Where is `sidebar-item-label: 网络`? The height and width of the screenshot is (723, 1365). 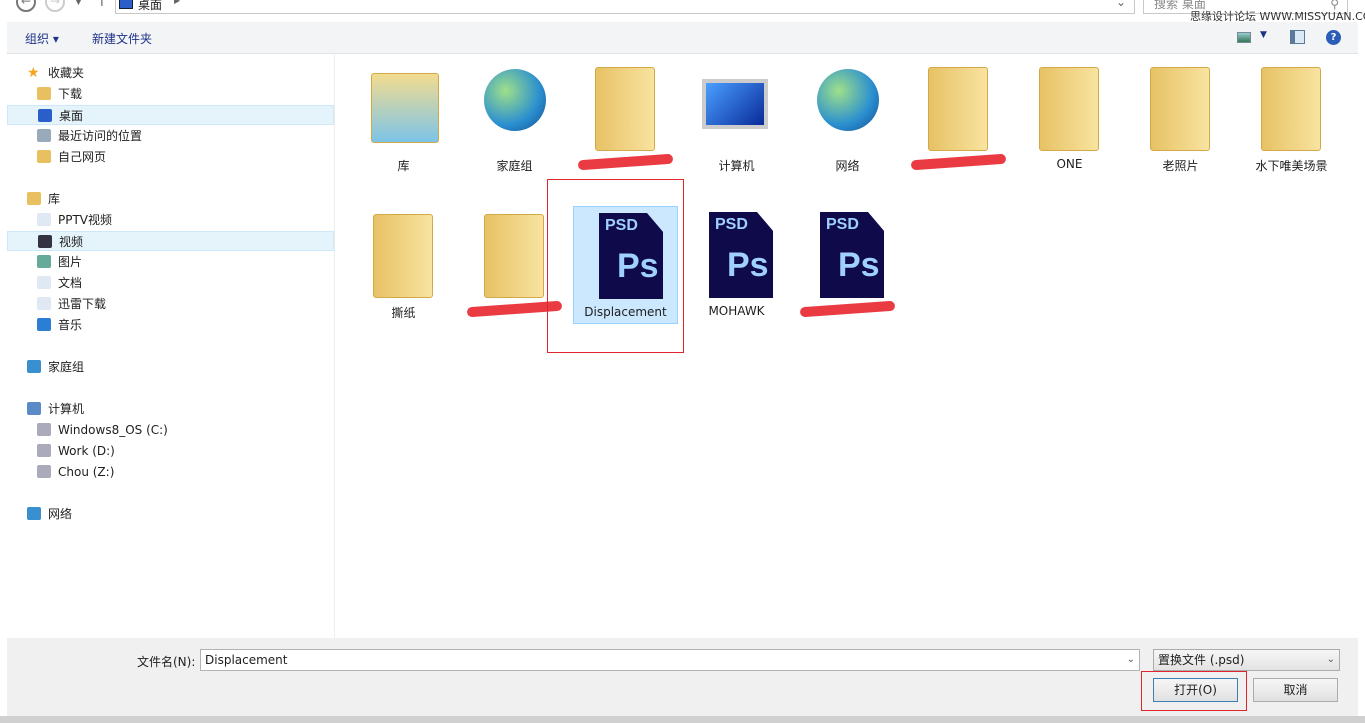 sidebar-item-label: 网络 is located at coordinates (60, 514).